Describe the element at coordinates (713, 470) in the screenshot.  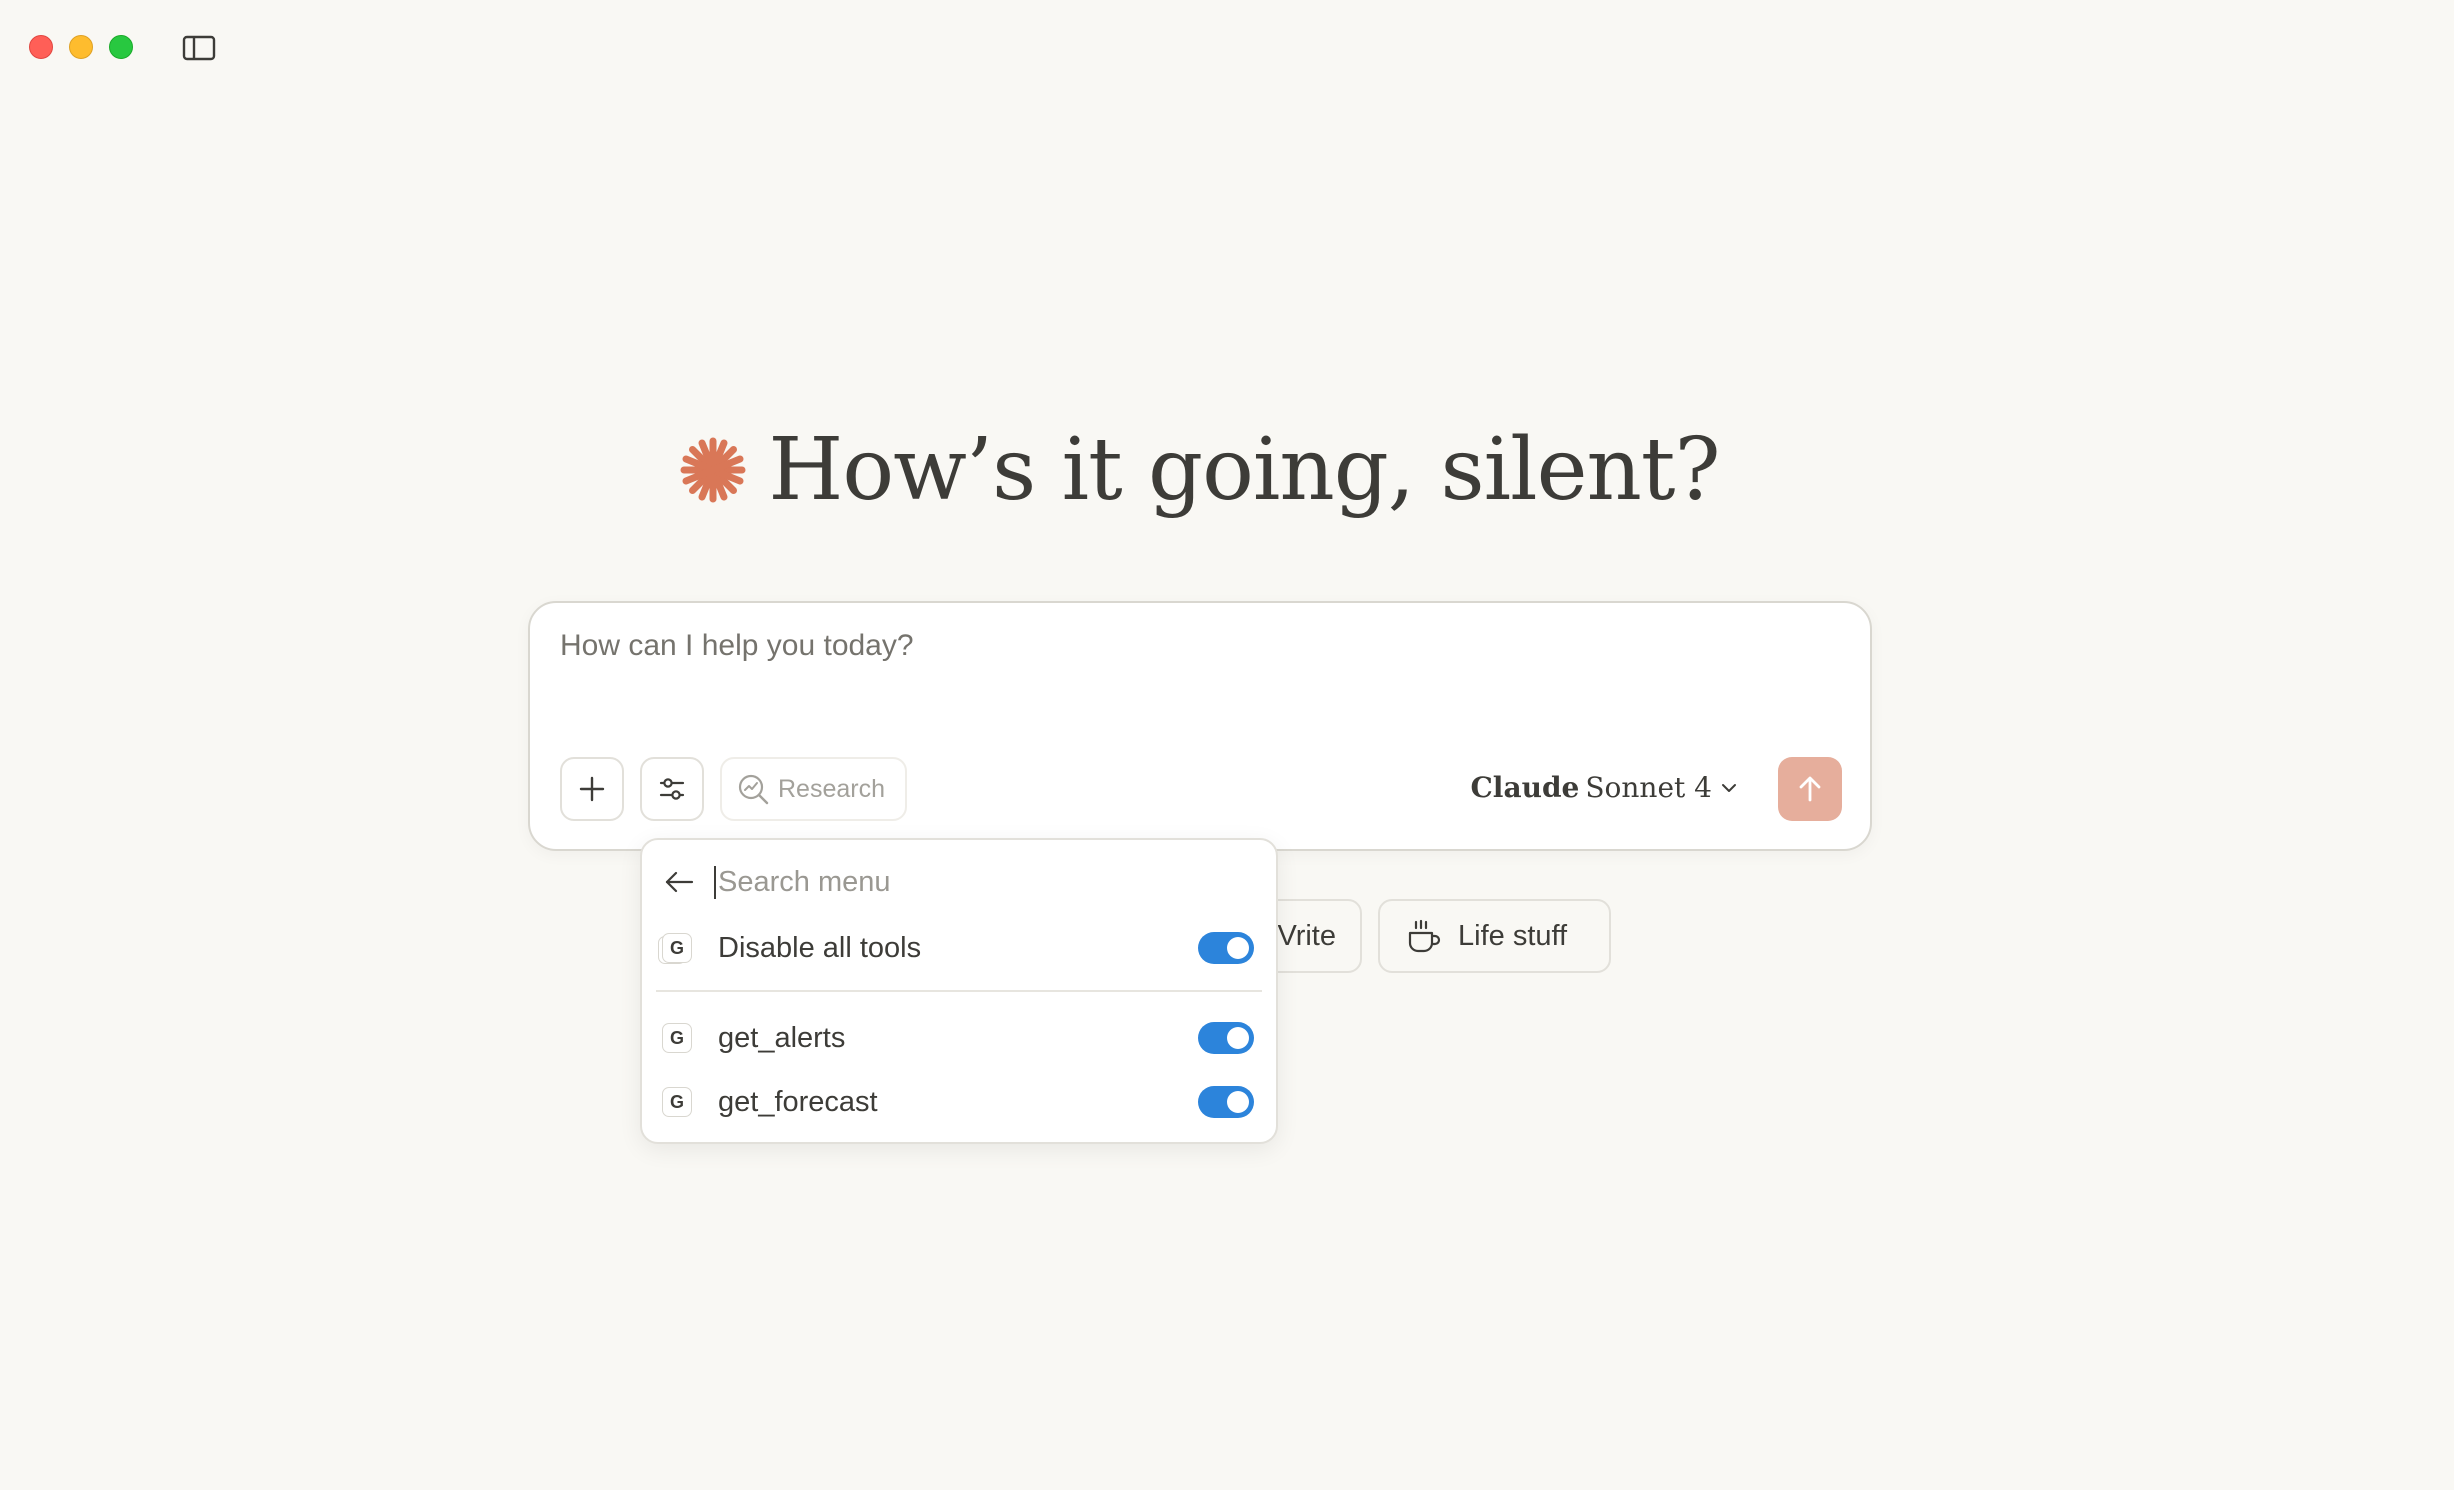
I see `claude-starburst-icon` at that location.